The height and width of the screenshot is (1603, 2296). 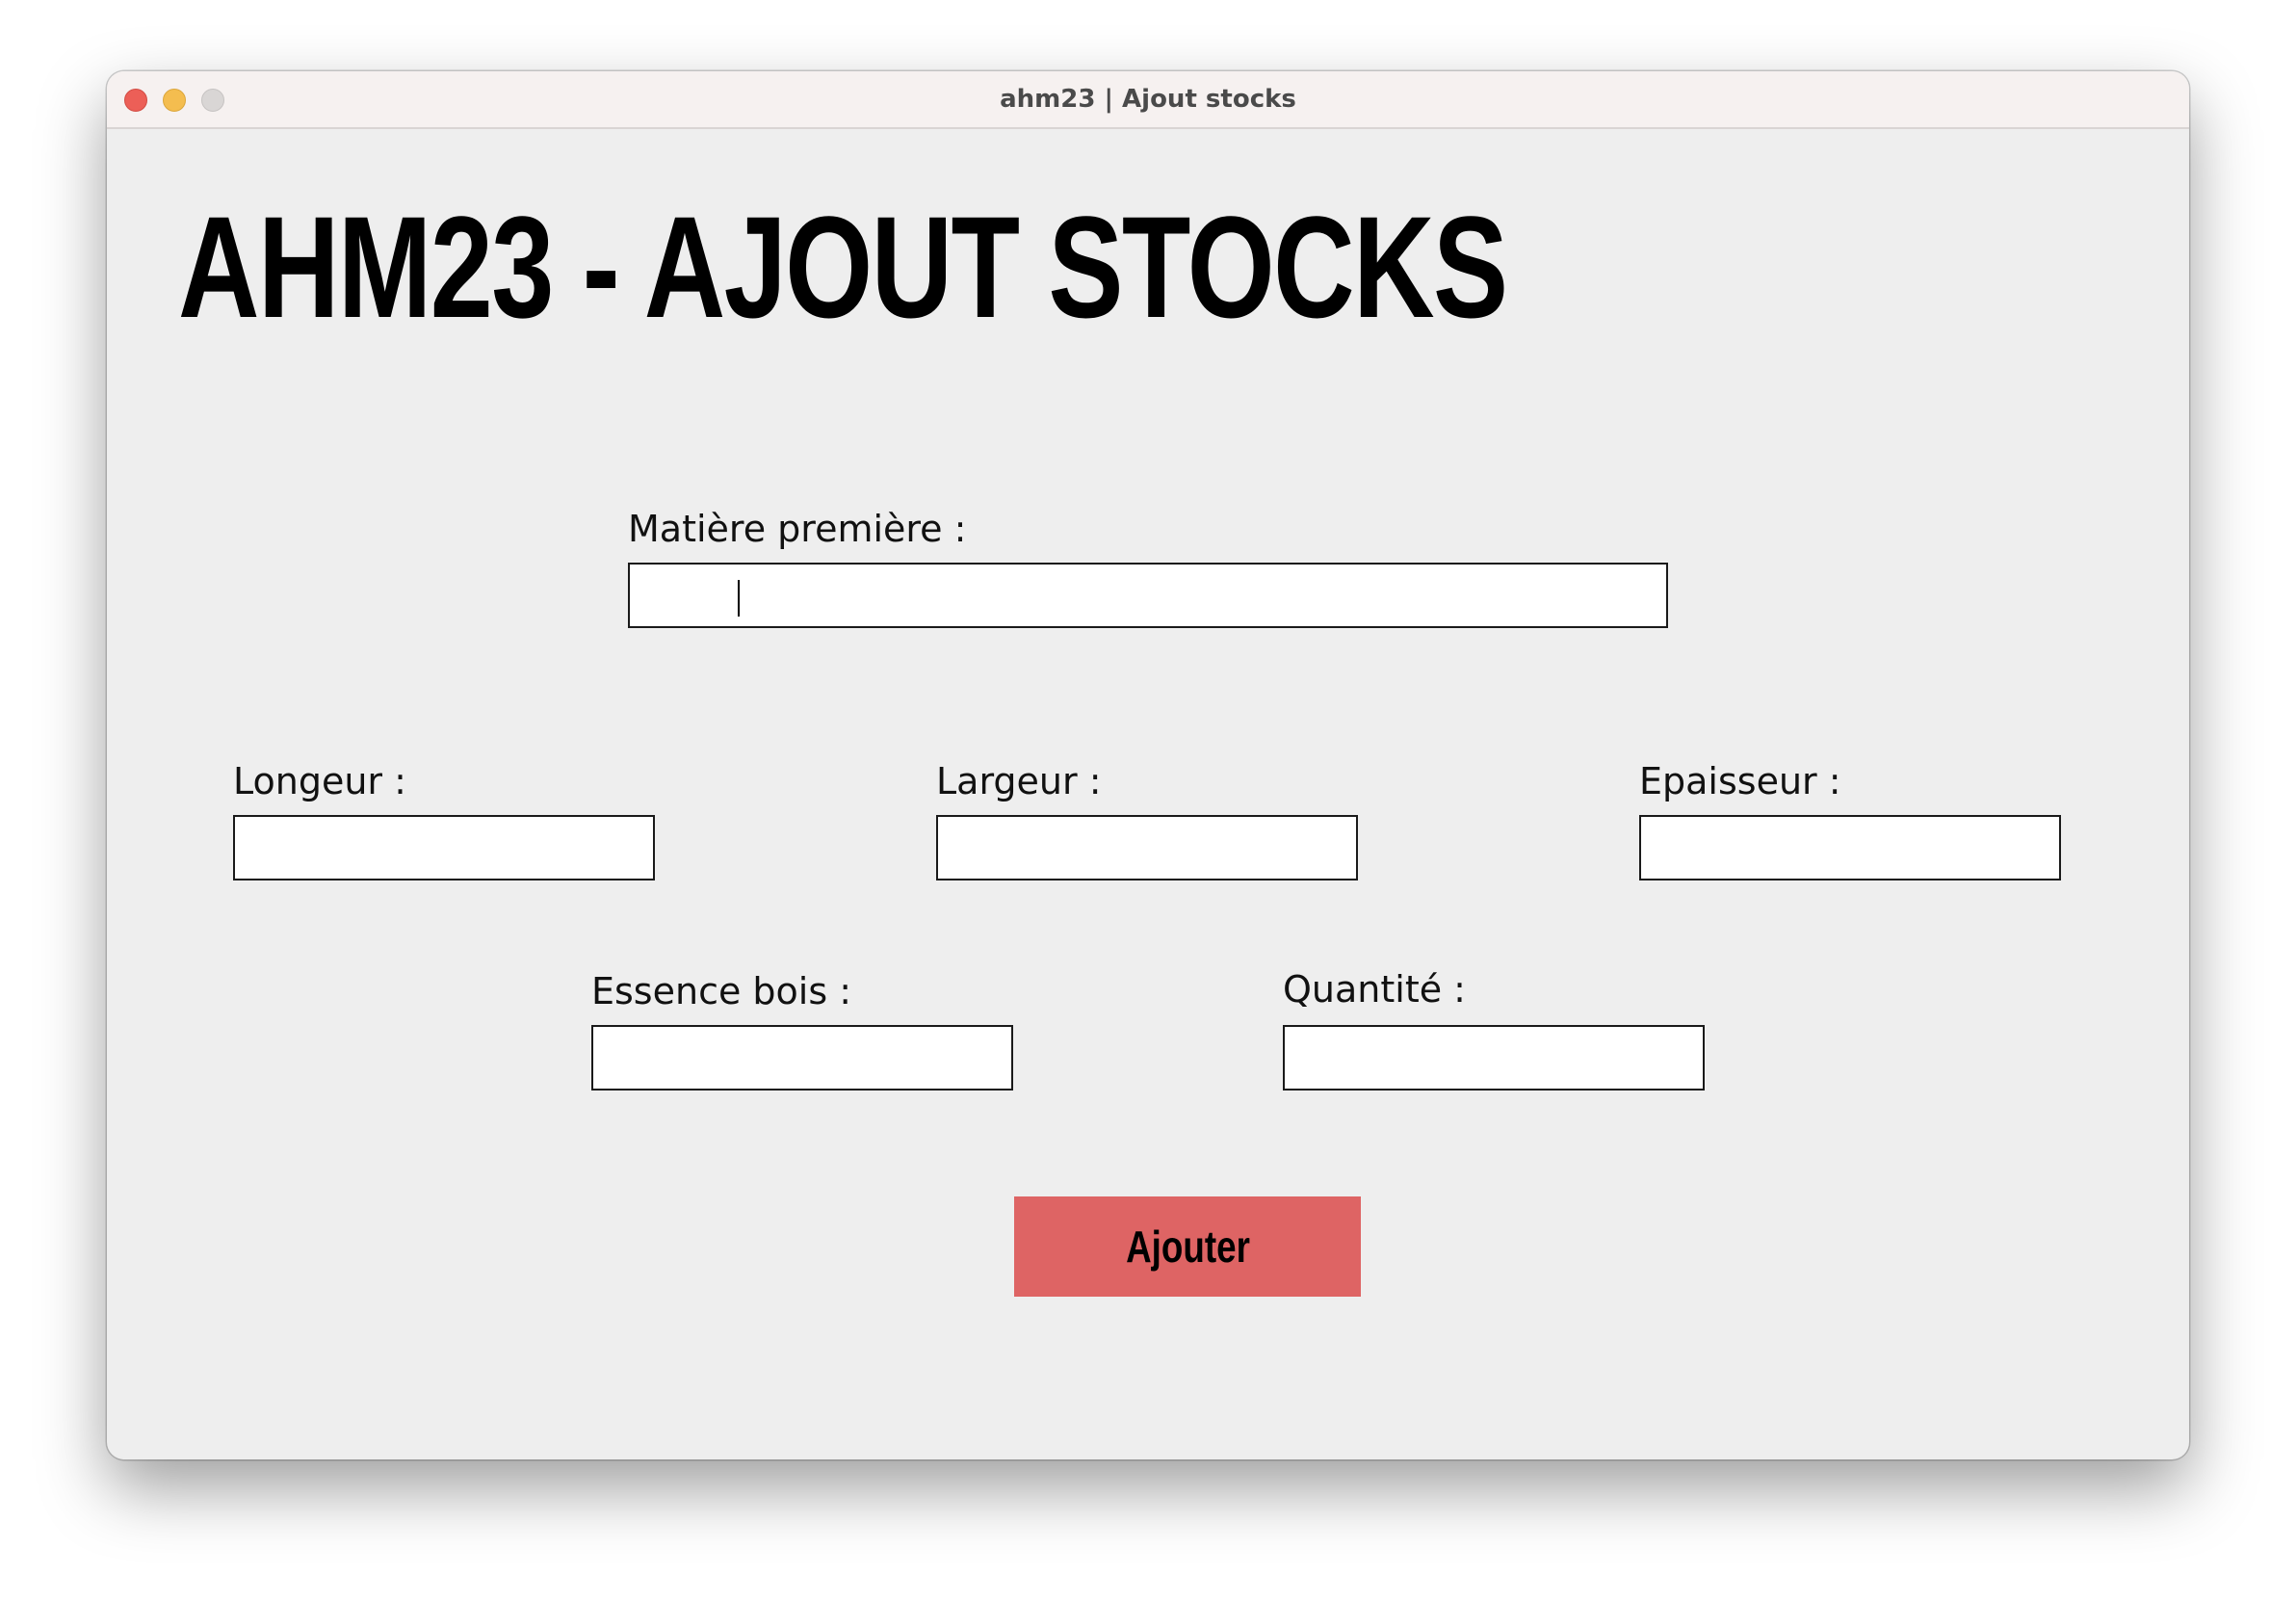 What do you see at coordinates (1740, 781) in the screenshot?
I see `epaisseur-label: Epaisseur :` at bounding box center [1740, 781].